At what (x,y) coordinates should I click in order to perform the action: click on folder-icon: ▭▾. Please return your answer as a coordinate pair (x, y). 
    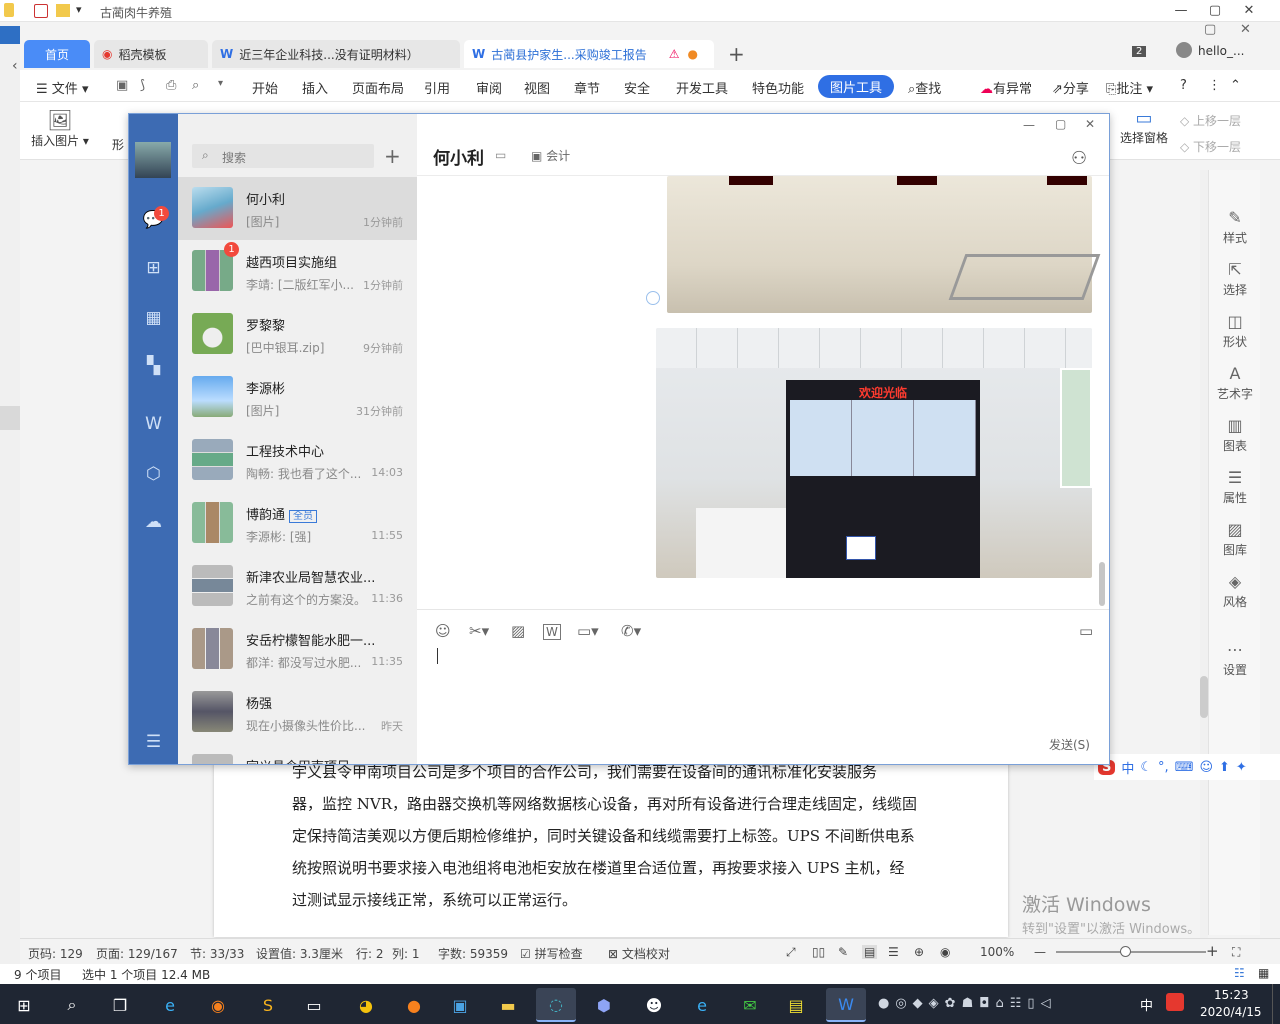
    Looking at the image, I should click on (588, 631).